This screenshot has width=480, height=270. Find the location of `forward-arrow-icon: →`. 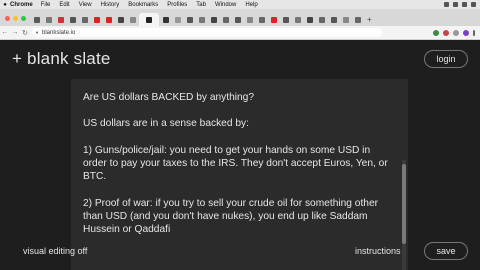

forward-arrow-icon: → is located at coordinates (15, 32).